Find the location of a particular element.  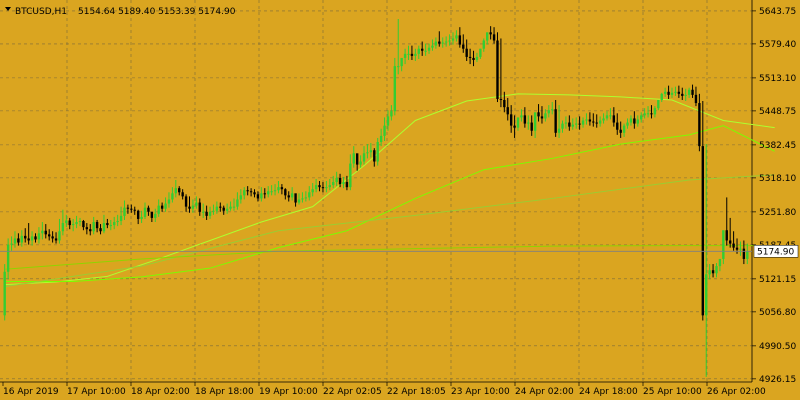

y-tick-label: 5121.15 is located at coordinates (777, 280).